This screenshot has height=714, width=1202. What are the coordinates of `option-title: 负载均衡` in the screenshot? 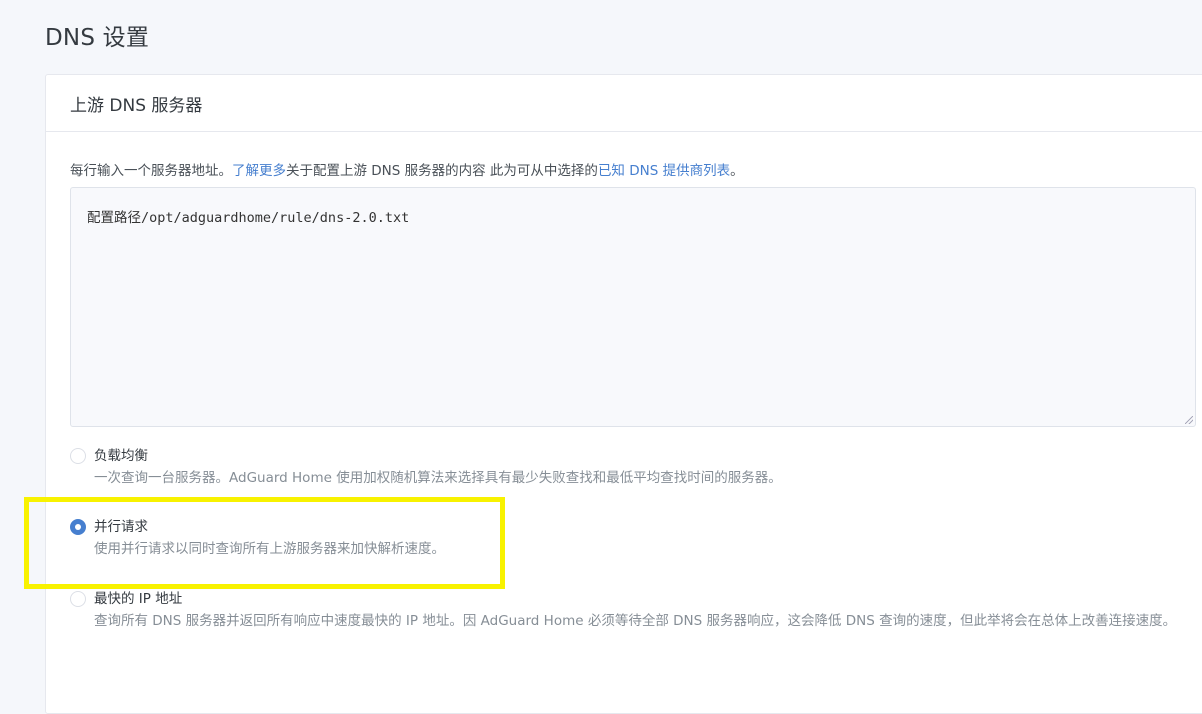 It's located at (121, 456).